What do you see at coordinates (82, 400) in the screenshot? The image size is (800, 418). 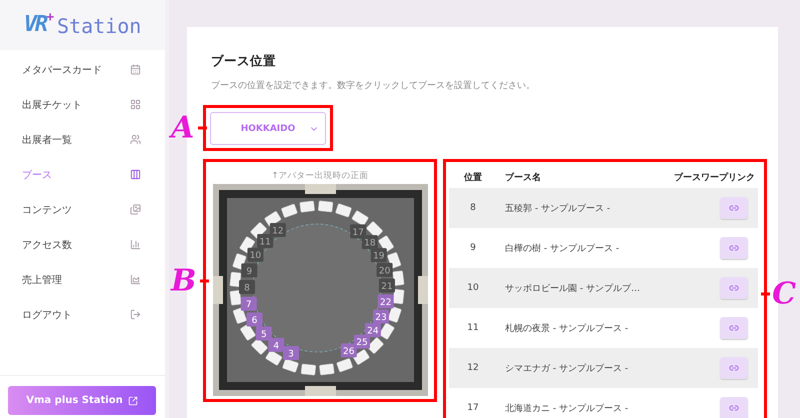 I see `vma-plus-station-button: Vma plus Station` at bounding box center [82, 400].